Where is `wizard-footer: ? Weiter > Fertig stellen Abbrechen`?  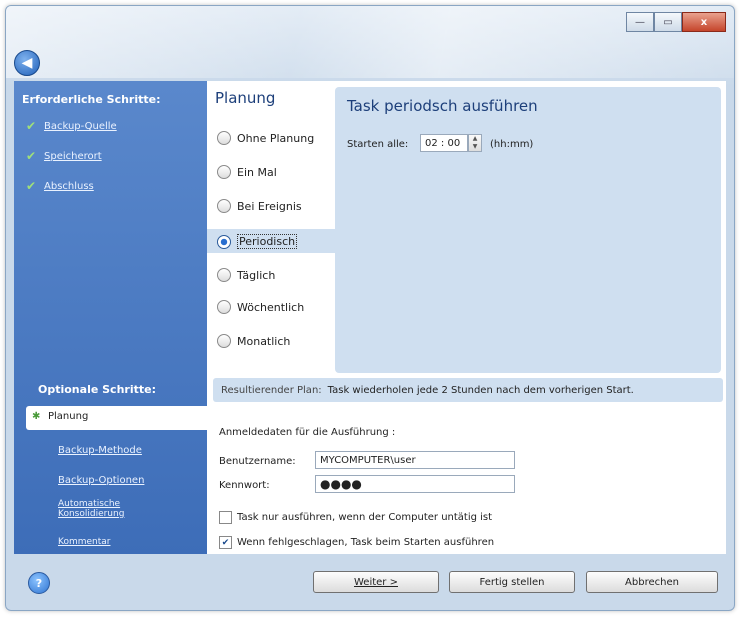
wizard-footer: ? Weiter > Fertig stellen Abbrechen is located at coordinates (370, 582).